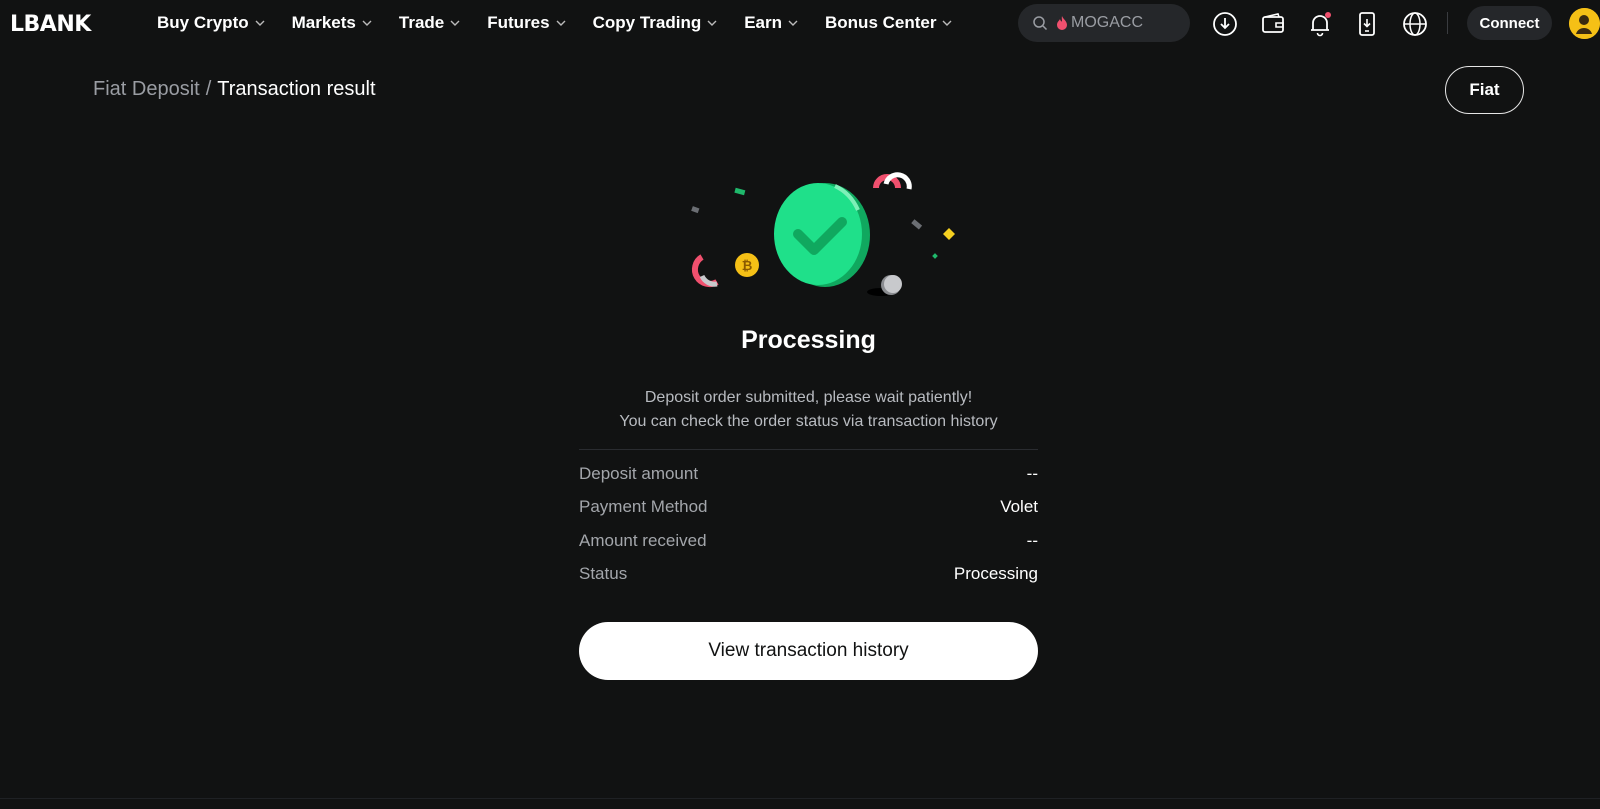 Image resolution: width=1600 pixels, height=809 pixels. I want to click on detail-value: Processing, so click(995, 573).